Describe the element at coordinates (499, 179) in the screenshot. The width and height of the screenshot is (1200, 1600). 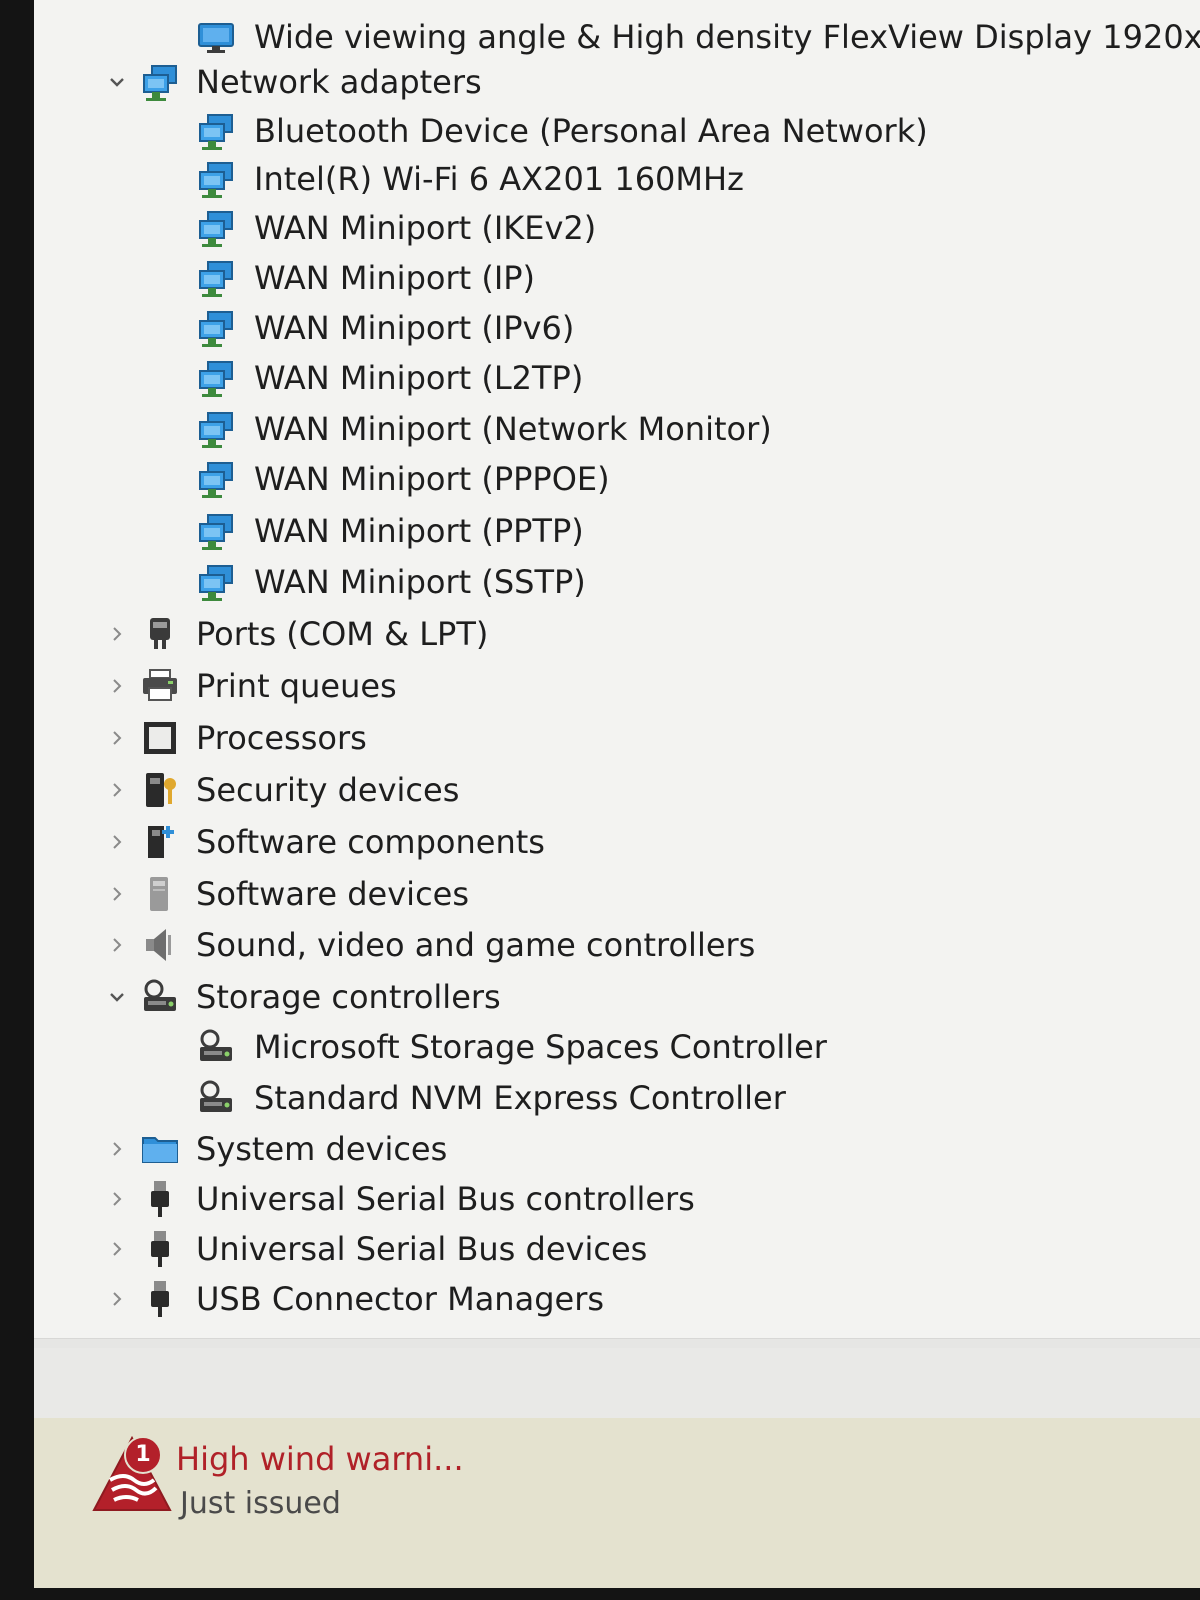
I see `tree-item-label: Intel(R) Wi-Fi 6 AX201 160MHz` at that location.